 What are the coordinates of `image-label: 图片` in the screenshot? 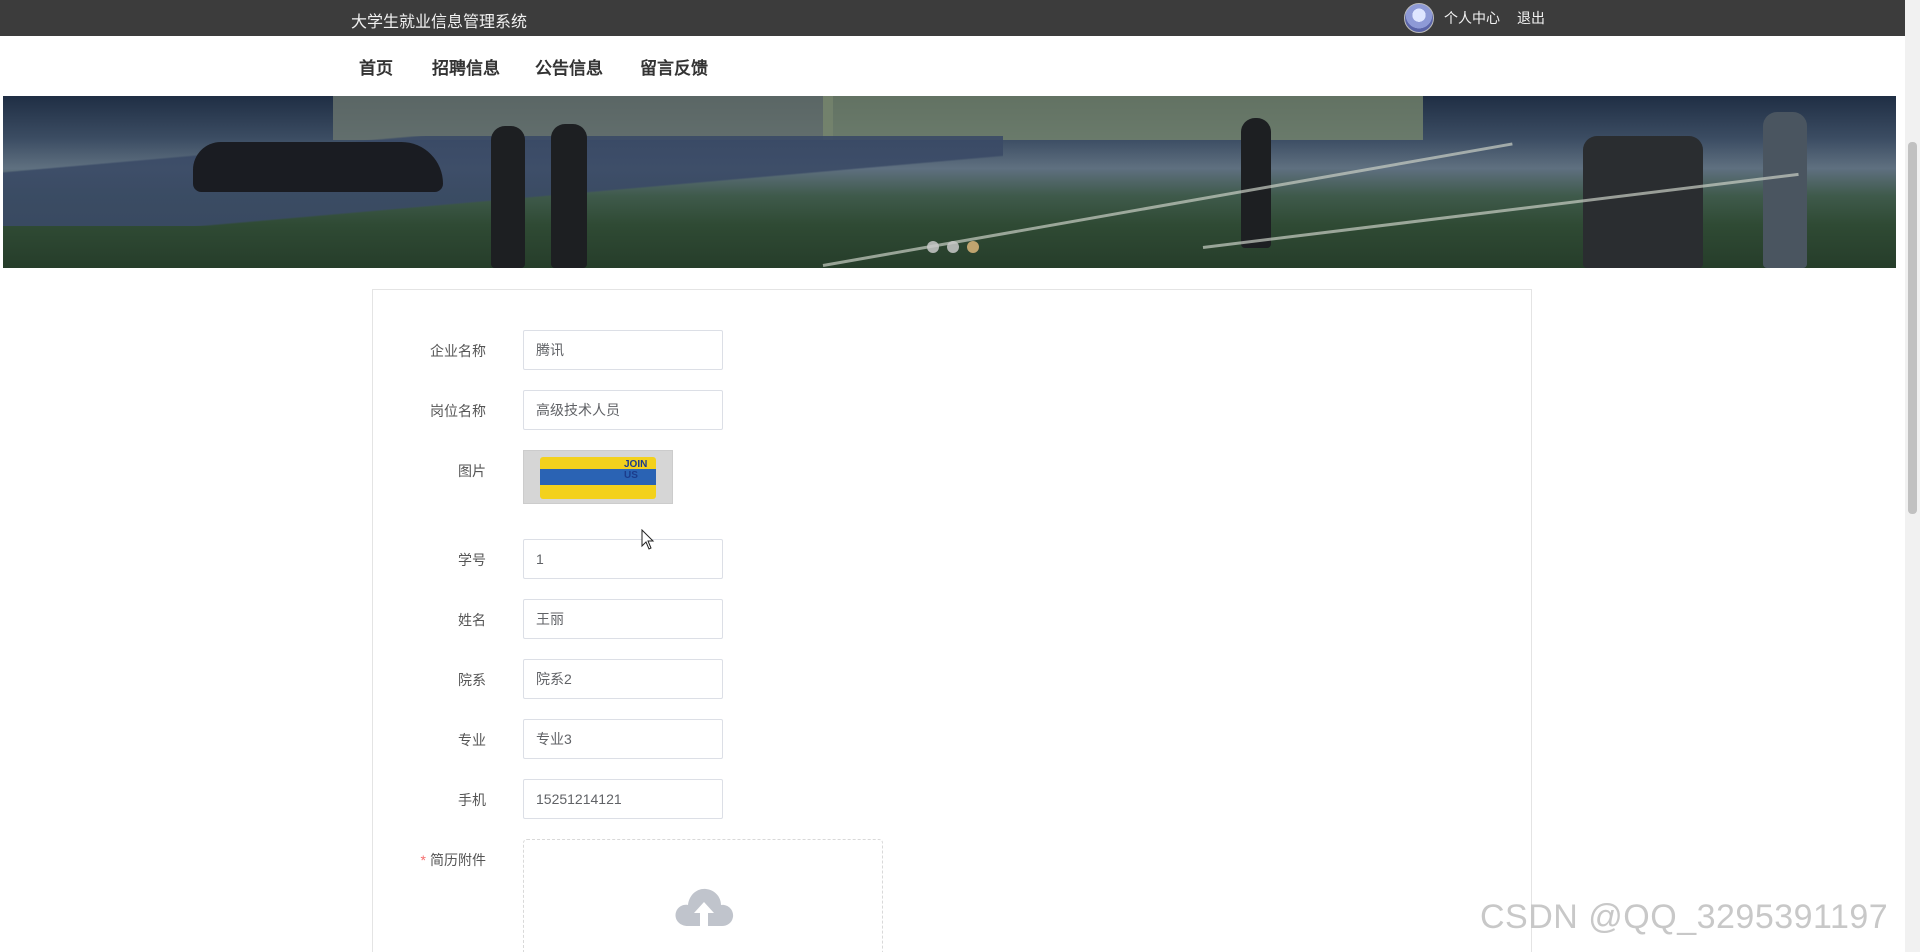 It's located at (472, 471).